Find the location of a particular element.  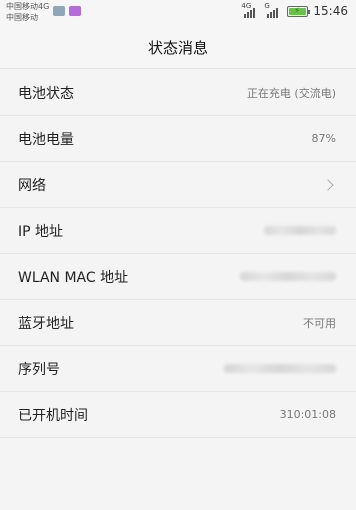

row-label: WLAN MAC 地址 is located at coordinates (73, 277).